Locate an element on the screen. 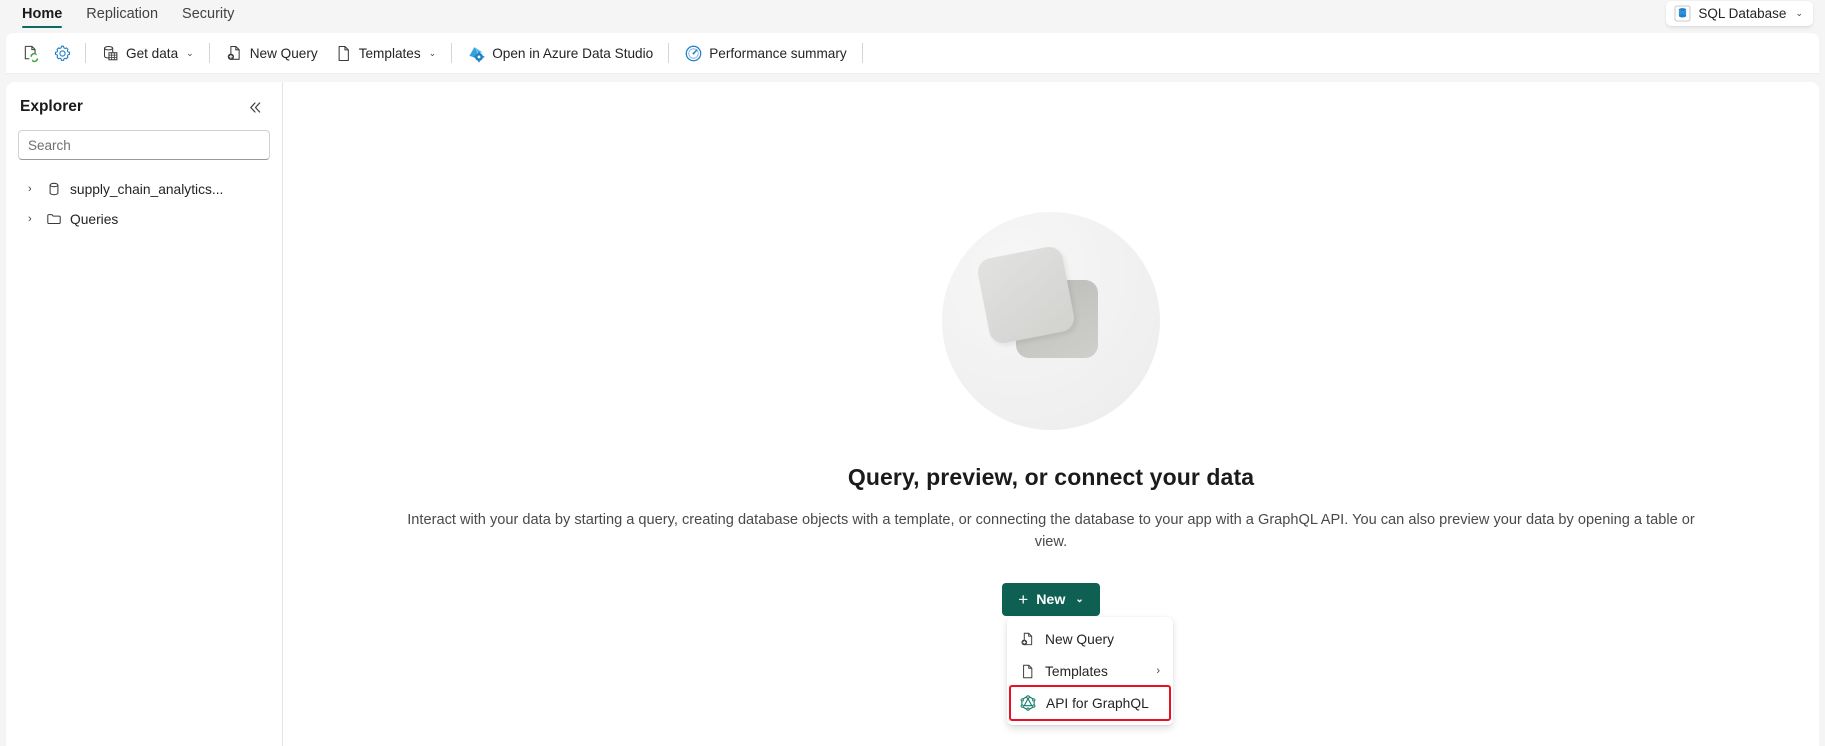 This screenshot has width=1825, height=746. tree-item-queries-label: Queries is located at coordinates (94, 219).